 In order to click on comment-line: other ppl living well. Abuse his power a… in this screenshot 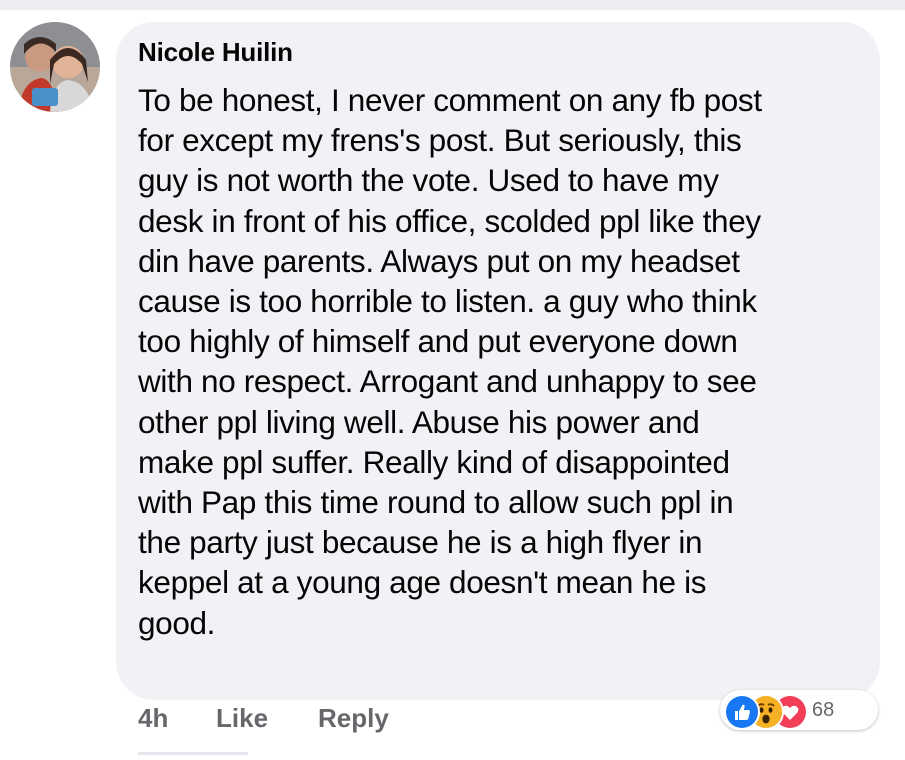, I will do `click(419, 421)`.